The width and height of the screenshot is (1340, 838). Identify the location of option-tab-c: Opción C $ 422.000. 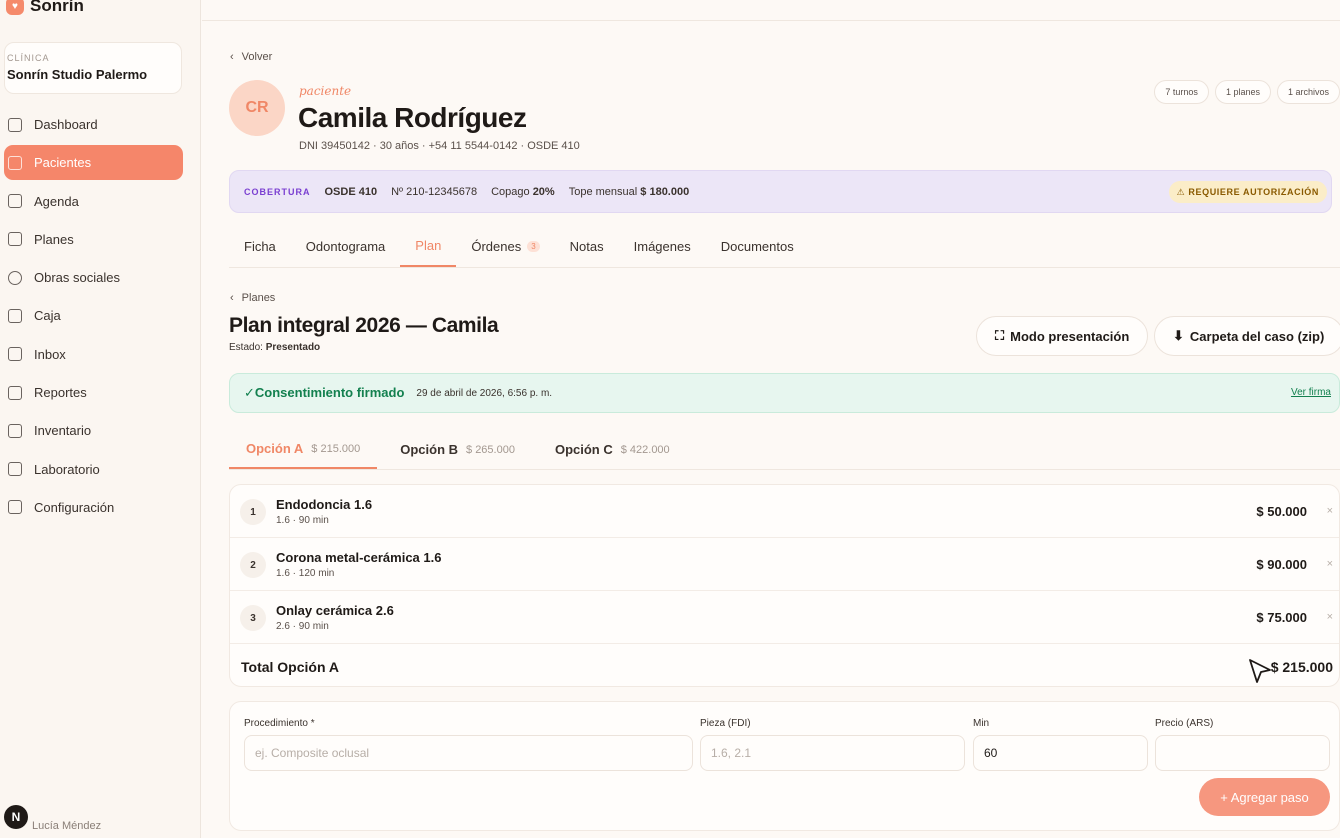
(612, 449).